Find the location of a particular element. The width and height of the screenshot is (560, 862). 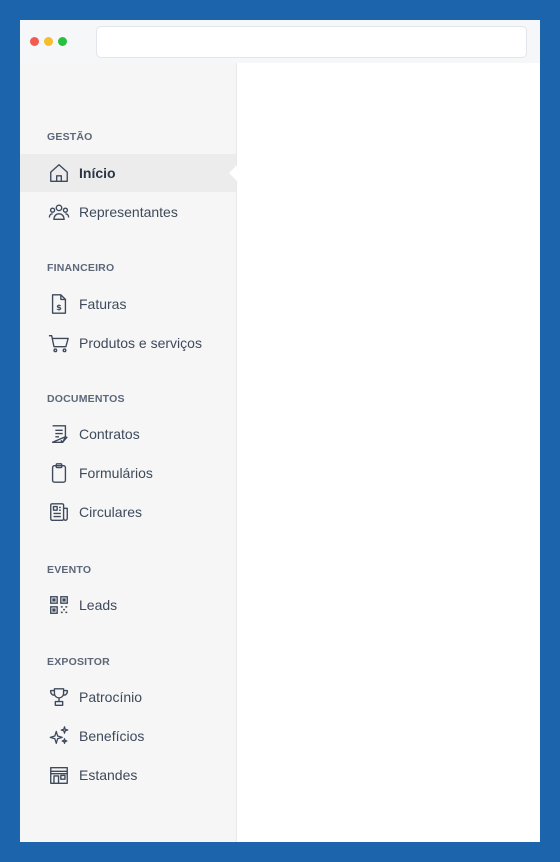

section-gestao: GESTÃO is located at coordinates (70, 137).